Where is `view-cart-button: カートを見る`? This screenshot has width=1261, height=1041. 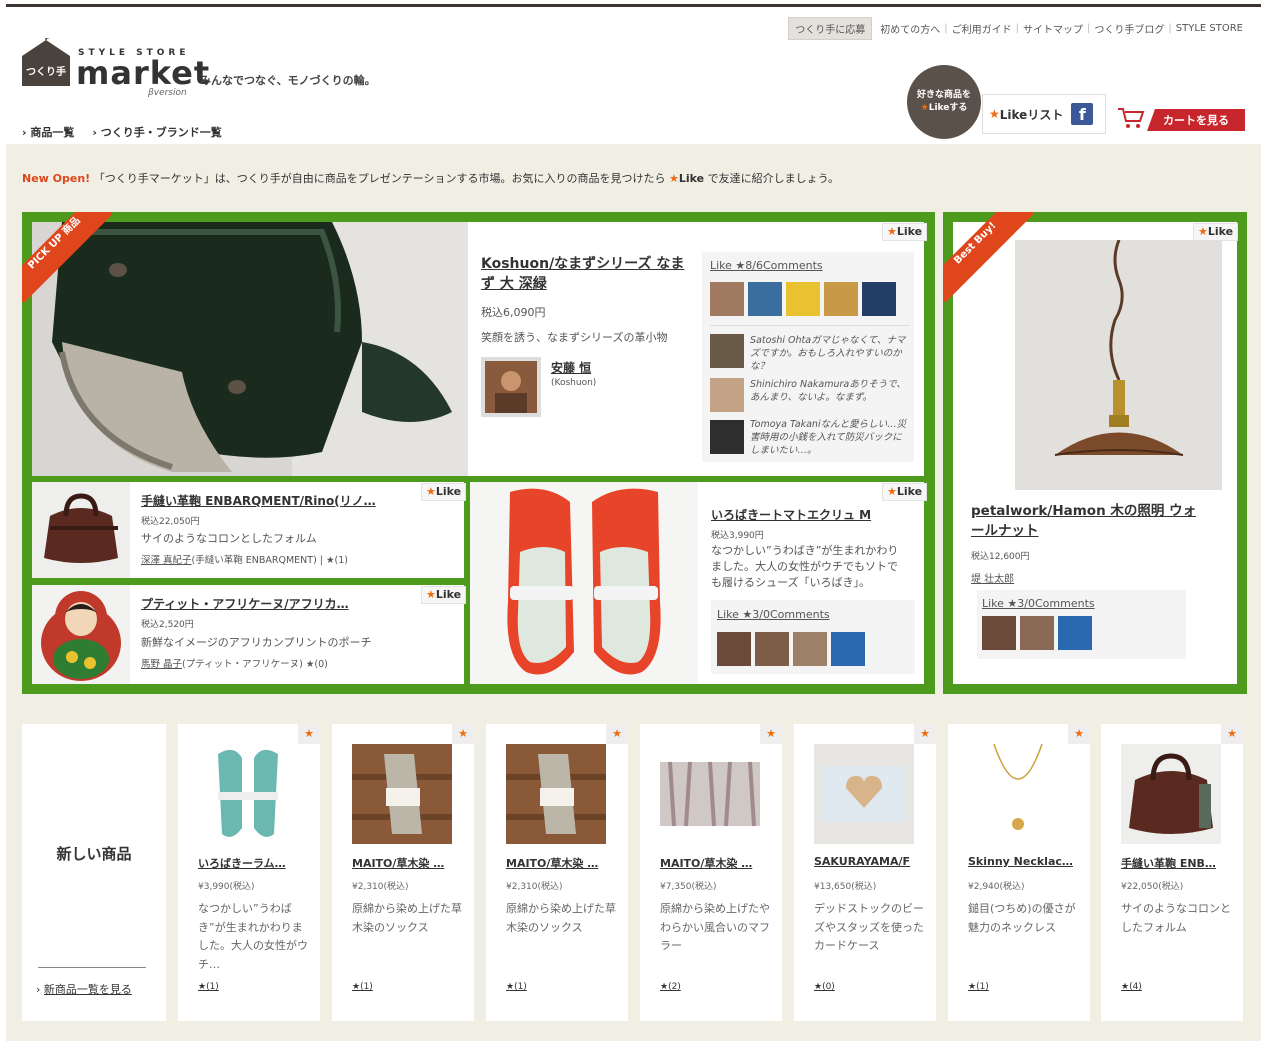
view-cart-button: カートを見る is located at coordinates (1196, 120).